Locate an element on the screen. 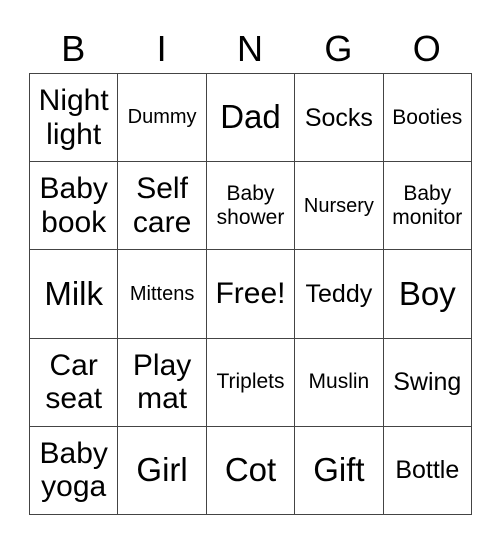 This screenshot has width=500, height=544. bingo-cell: Booties is located at coordinates (427, 118).